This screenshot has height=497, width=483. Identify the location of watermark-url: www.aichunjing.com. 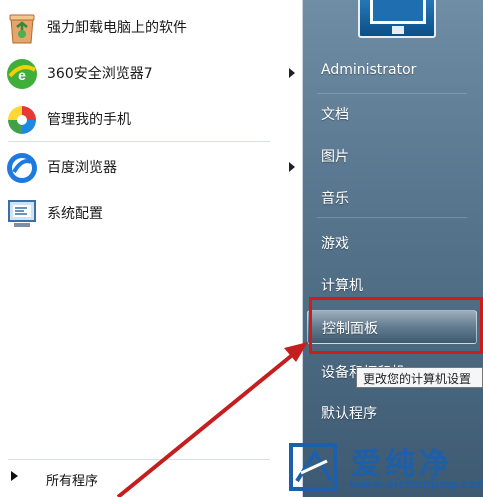
(416, 484).